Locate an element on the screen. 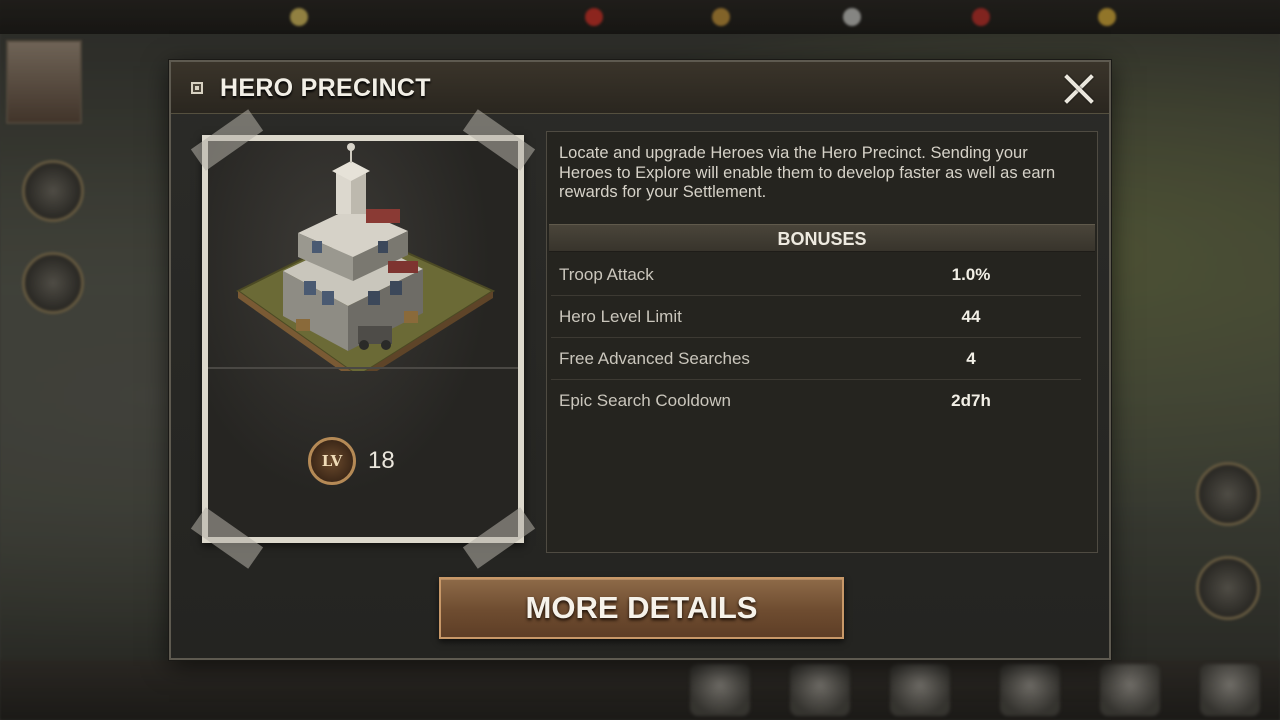 The width and height of the screenshot is (1280, 720). level-badge-text: LV is located at coordinates (332, 461).